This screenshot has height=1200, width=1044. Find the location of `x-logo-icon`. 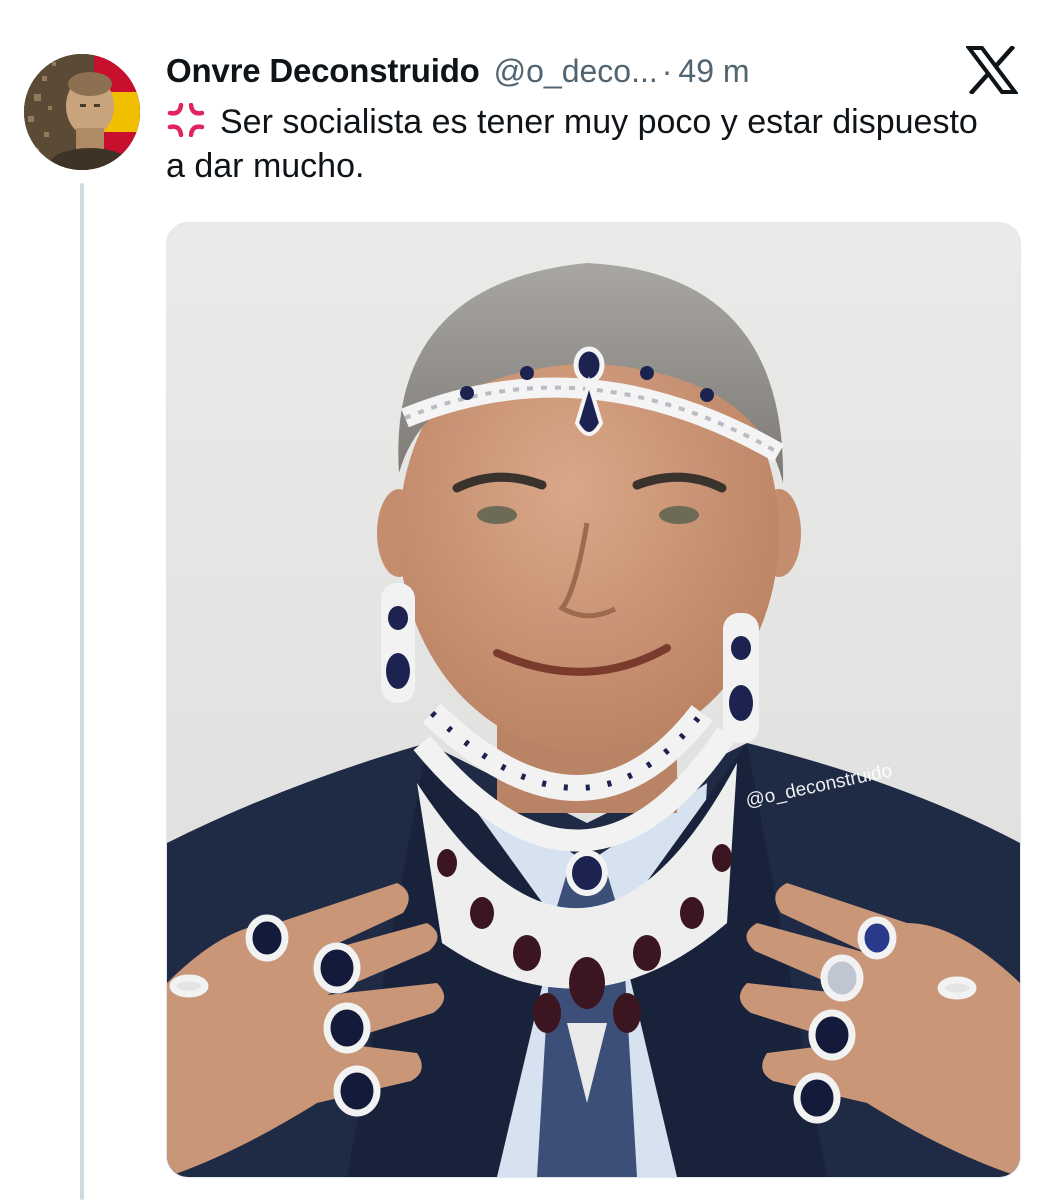

x-logo-icon is located at coordinates (992, 70).